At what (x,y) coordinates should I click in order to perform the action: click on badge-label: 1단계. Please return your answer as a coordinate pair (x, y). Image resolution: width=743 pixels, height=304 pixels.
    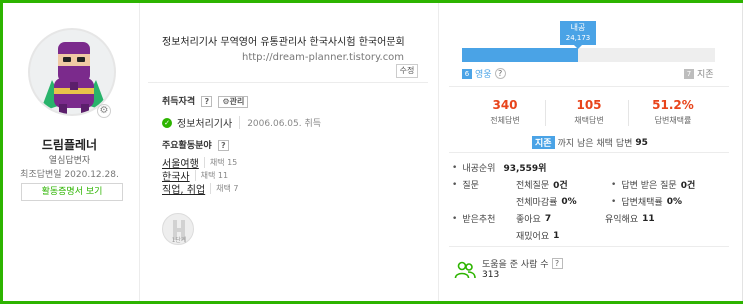
    Looking at the image, I should click on (179, 240).